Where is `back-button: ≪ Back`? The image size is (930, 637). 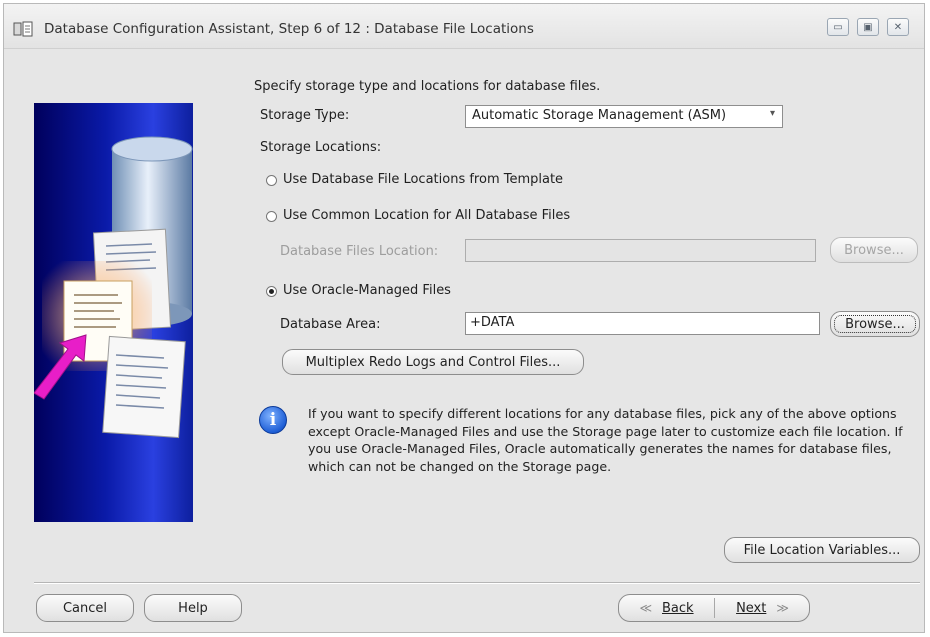
back-button: ≪ Back is located at coordinates (666, 608).